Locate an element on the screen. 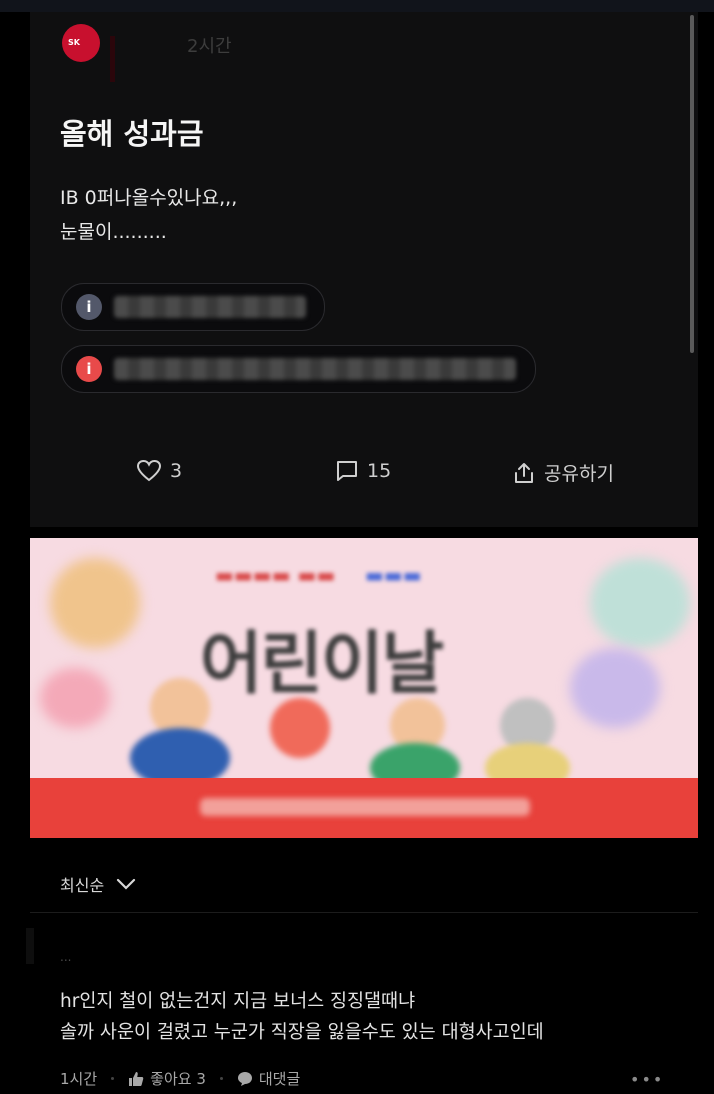 Image resolution: width=714 pixels, height=1094 pixels. heart-icon is located at coordinates (149, 470).